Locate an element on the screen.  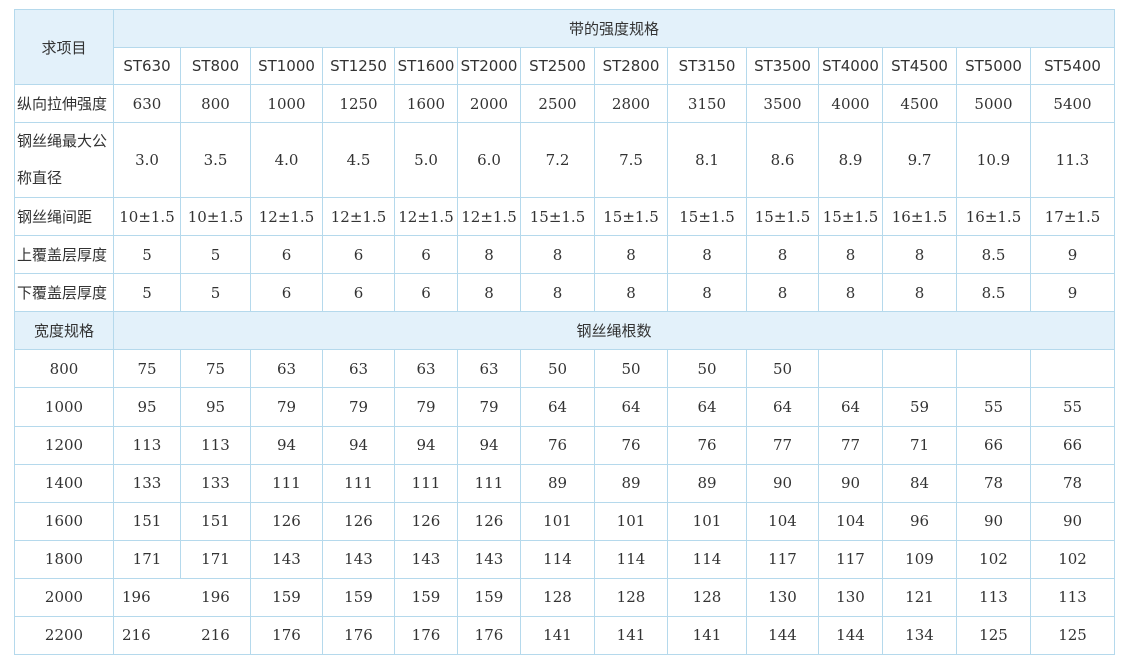
cord-count-cell: 77 is located at coordinates (850, 445).